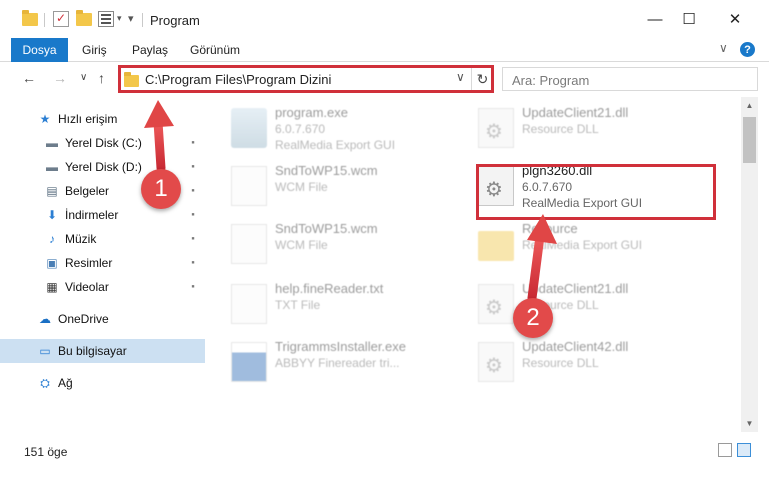 This screenshot has width=769, height=479. I want to click on tiles-view-icon, so click(744, 450).